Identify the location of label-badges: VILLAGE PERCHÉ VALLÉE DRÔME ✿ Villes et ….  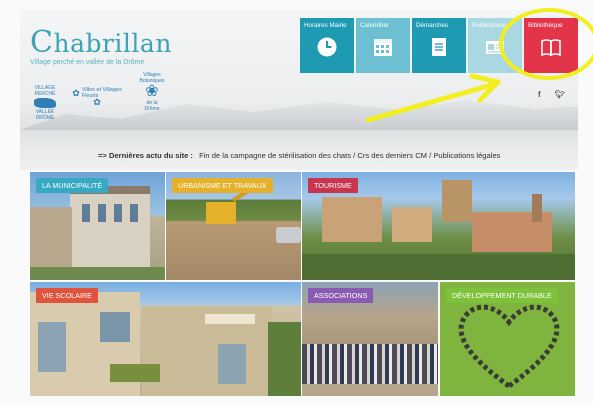
(105, 98).